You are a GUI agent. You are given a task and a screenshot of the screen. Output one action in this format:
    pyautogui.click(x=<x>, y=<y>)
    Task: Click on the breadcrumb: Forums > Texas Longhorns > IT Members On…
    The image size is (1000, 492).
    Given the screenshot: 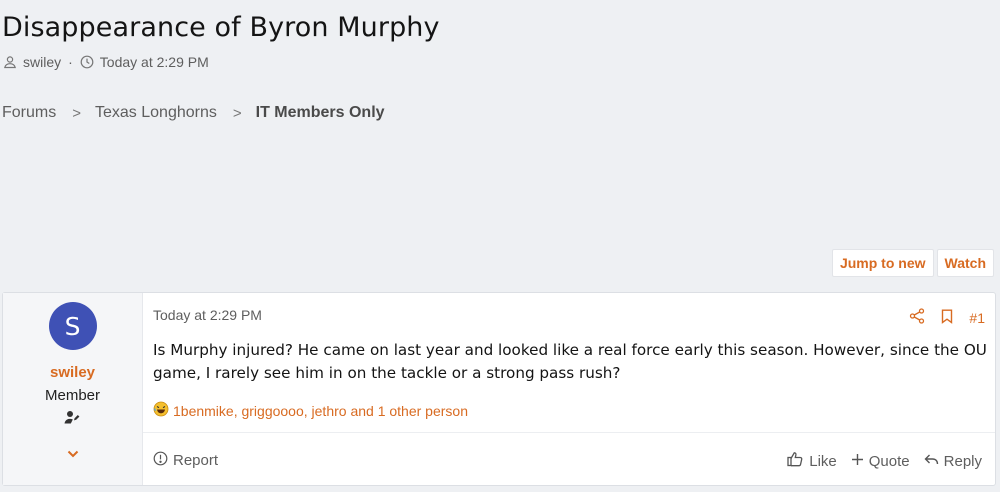 What is the action you would take?
    pyautogui.click(x=193, y=113)
    